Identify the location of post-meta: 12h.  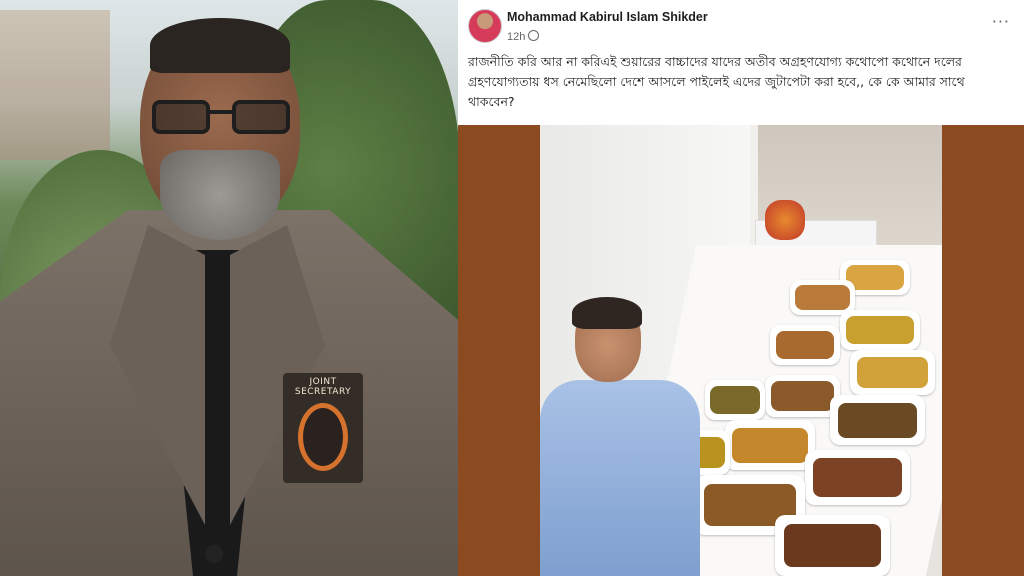
(523, 36).